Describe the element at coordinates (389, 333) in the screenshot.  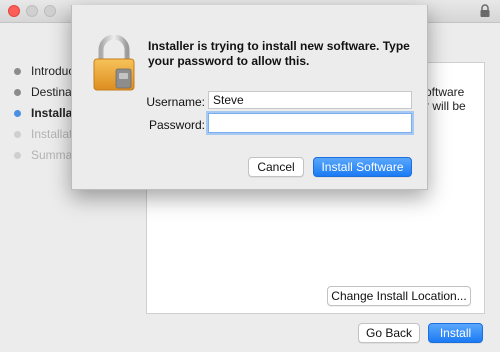
I see `go-back-button: Go Back` at that location.